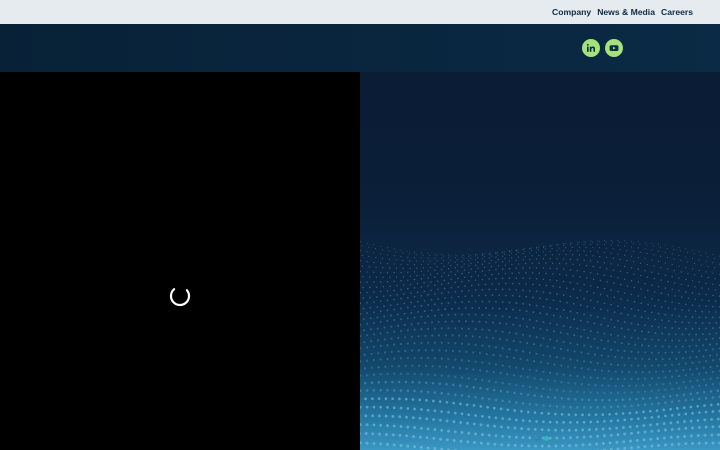 This screenshot has width=720, height=450. I want to click on nav-link-news-media: News & Media, so click(626, 12).